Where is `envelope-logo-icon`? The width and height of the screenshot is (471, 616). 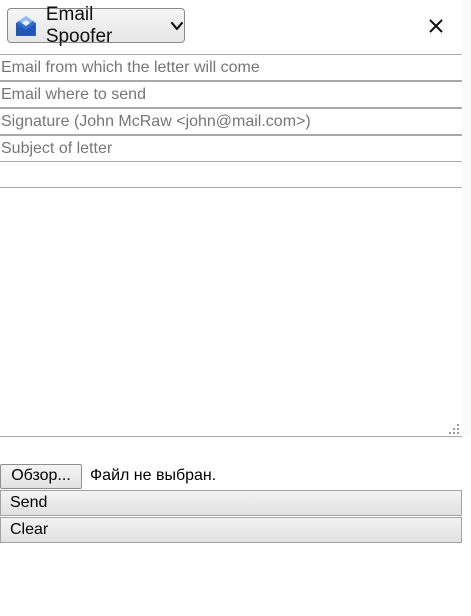
envelope-logo-icon is located at coordinates (25, 25).